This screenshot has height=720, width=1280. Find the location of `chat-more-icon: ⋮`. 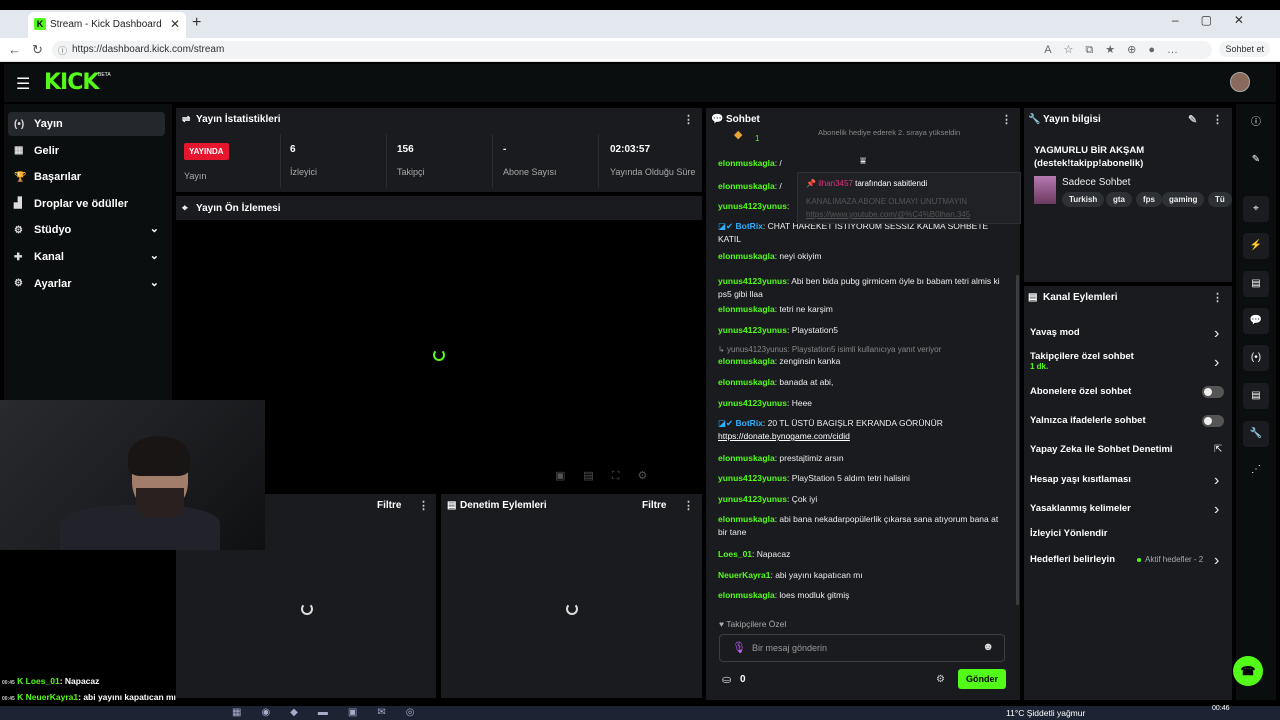

chat-more-icon: ⋮ is located at coordinates (1006, 119).